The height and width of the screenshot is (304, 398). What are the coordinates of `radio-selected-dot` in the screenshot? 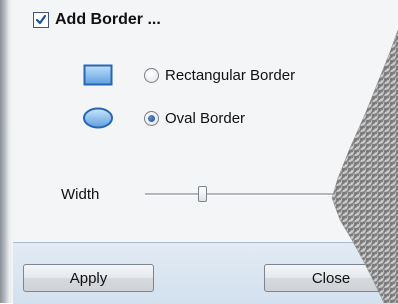 It's located at (151, 118).